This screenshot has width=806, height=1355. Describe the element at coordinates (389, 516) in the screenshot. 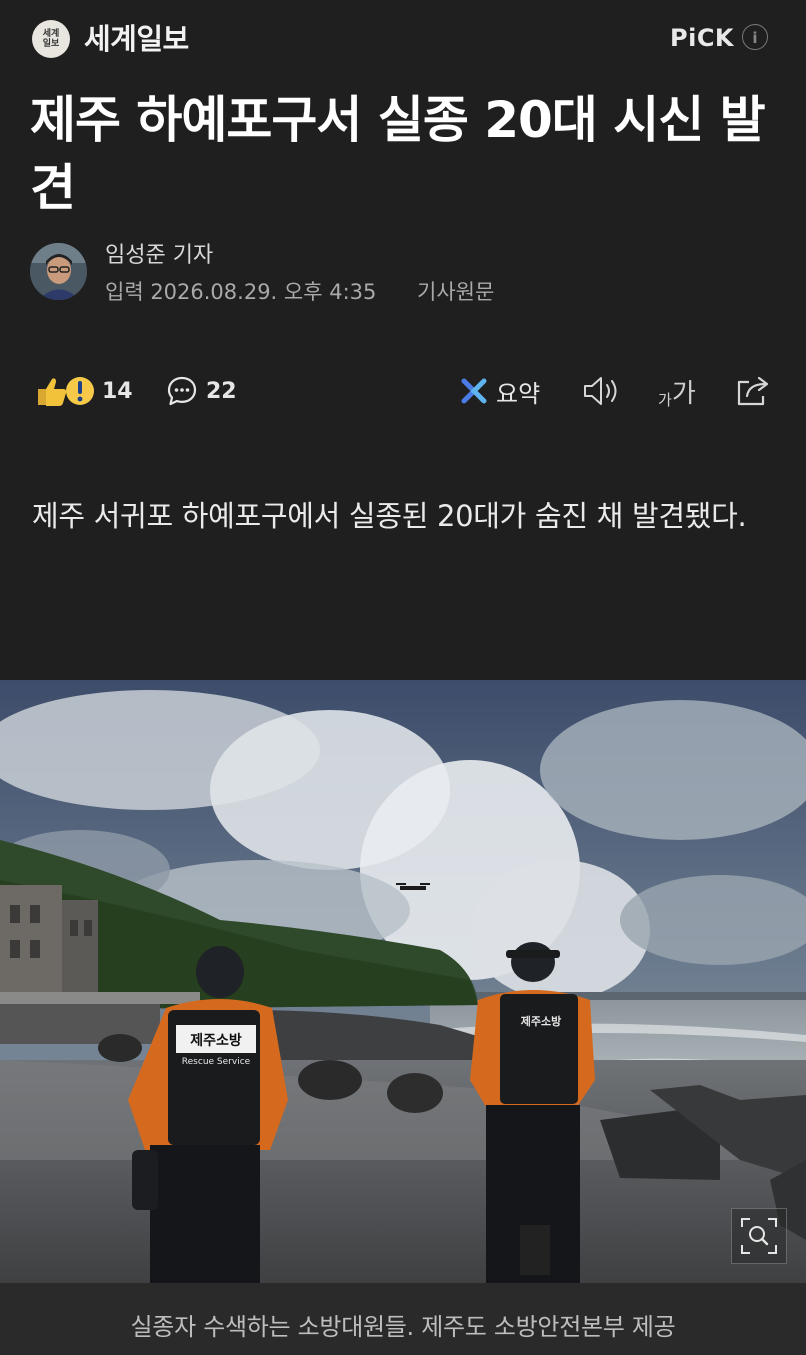

I see `article-lead: 제주 서귀포 하예포구에서 실종된 20대가 숨진 채 발견됐다.` at that location.